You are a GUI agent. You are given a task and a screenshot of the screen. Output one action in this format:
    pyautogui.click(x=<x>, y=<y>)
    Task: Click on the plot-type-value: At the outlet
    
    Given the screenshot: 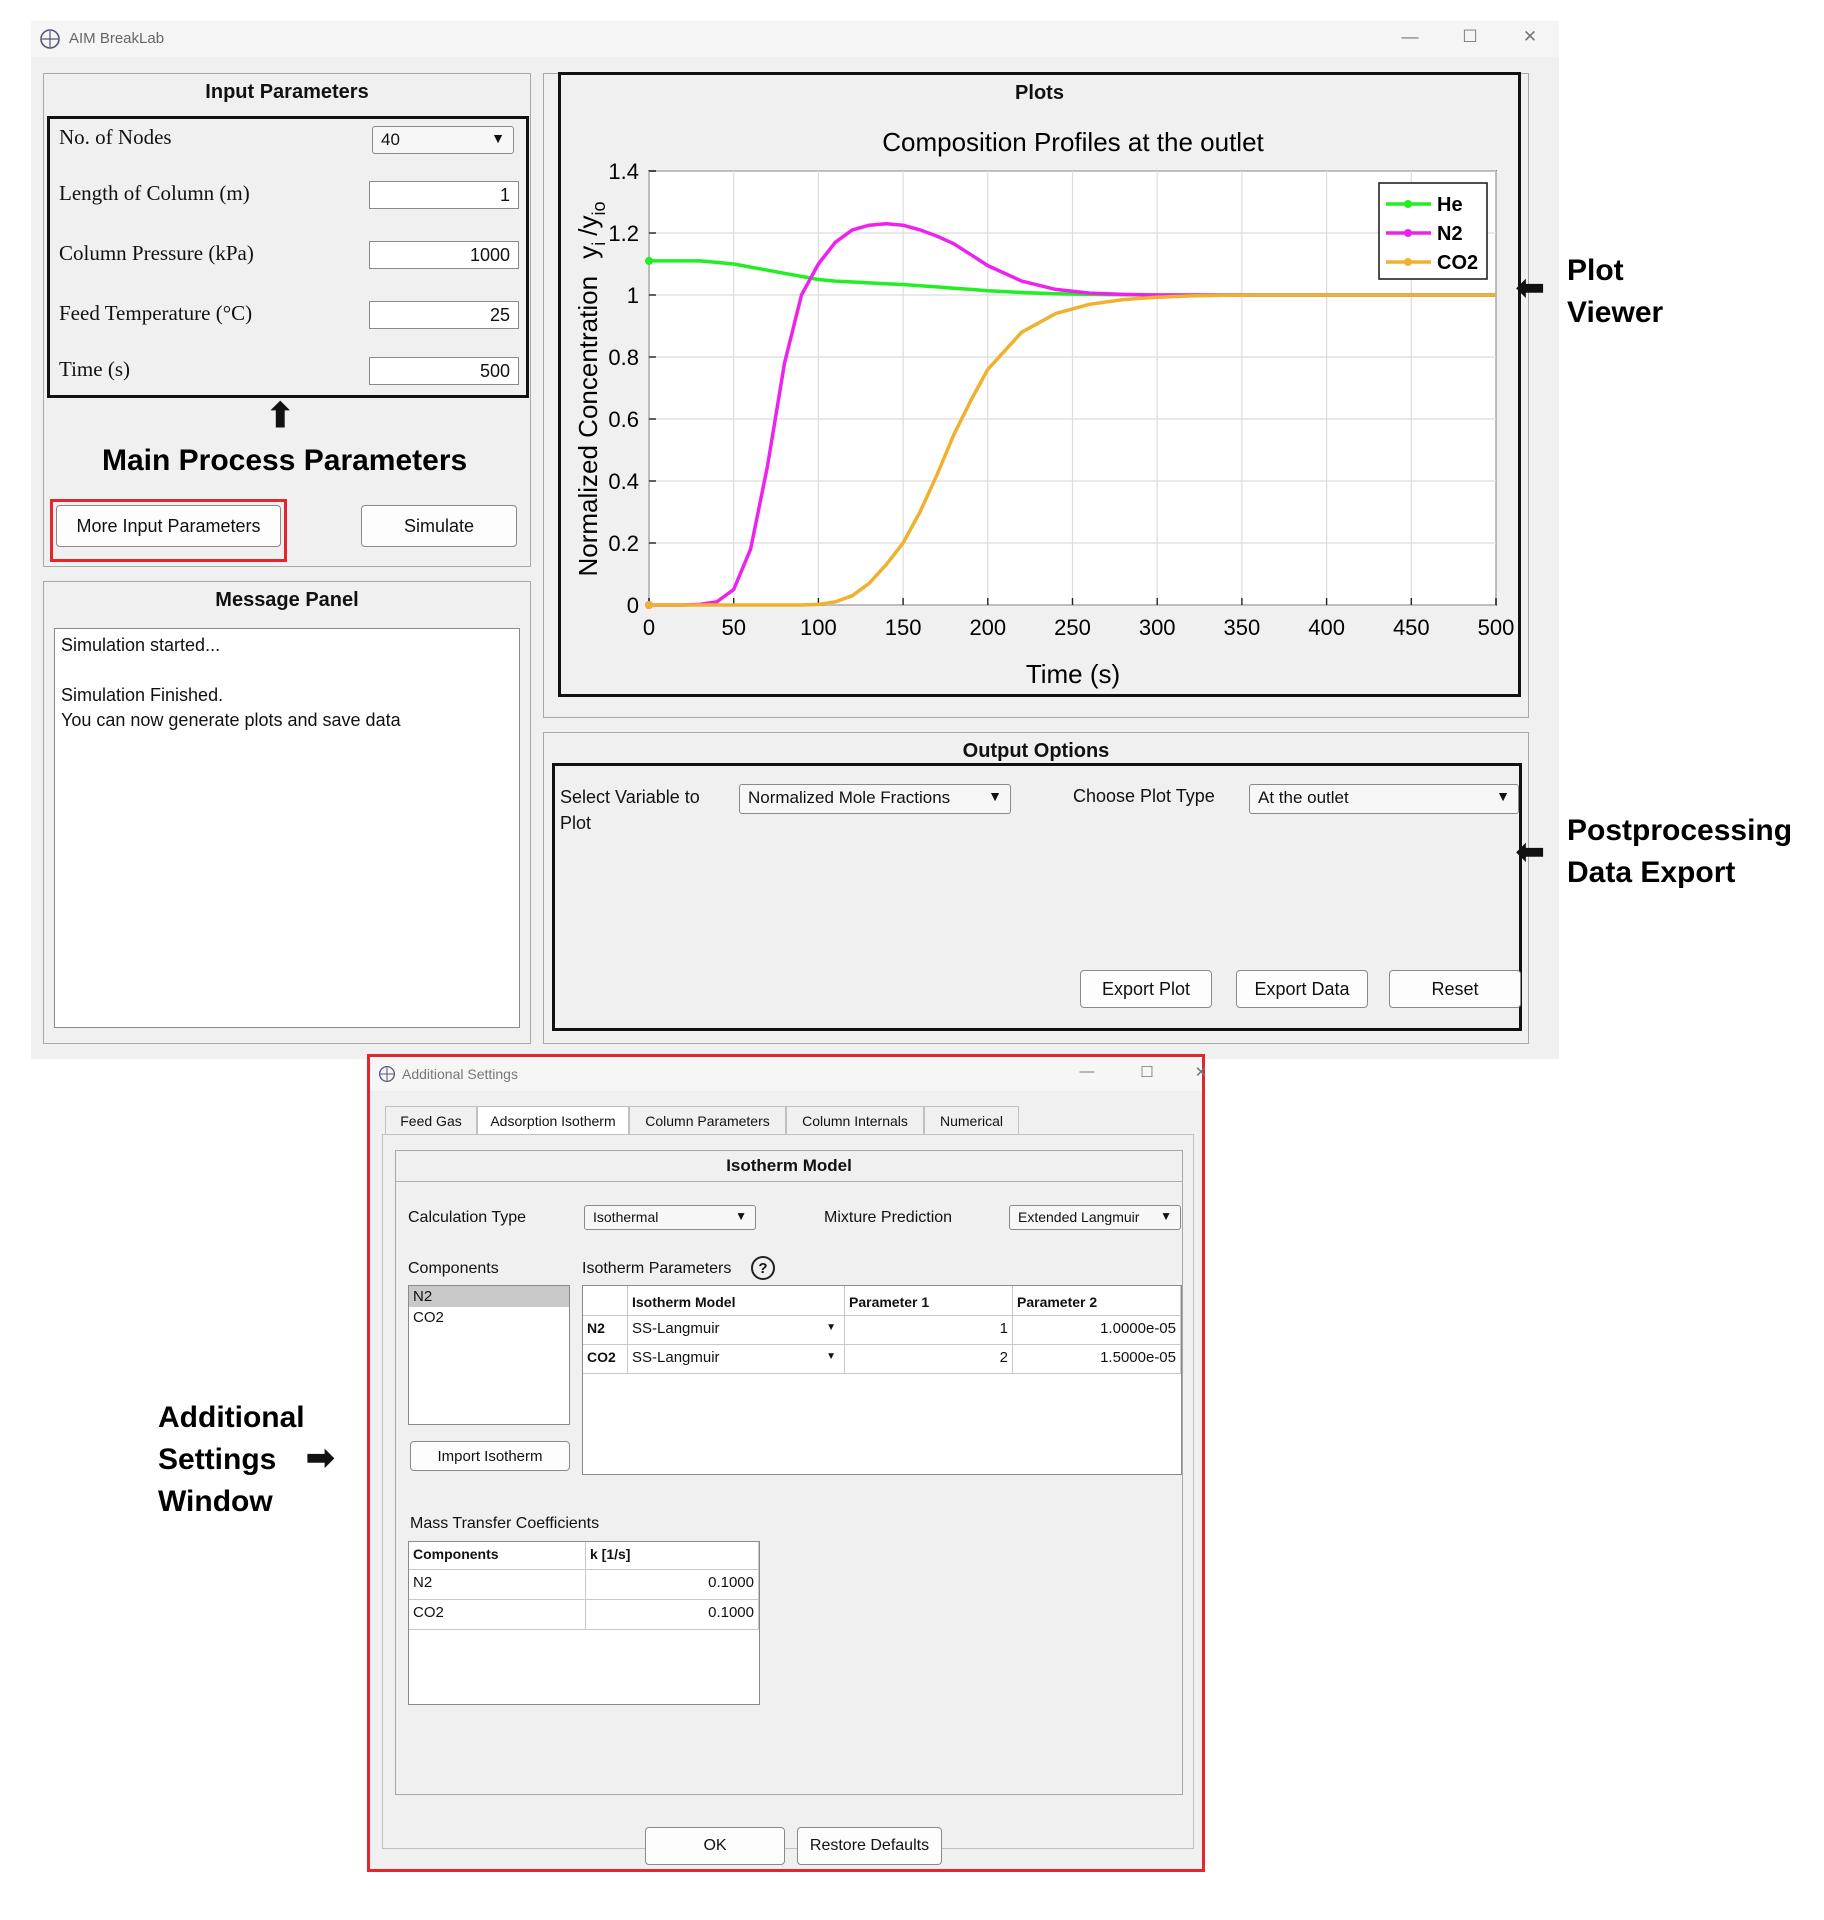 What is the action you would take?
    pyautogui.click(x=1303, y=797)
    